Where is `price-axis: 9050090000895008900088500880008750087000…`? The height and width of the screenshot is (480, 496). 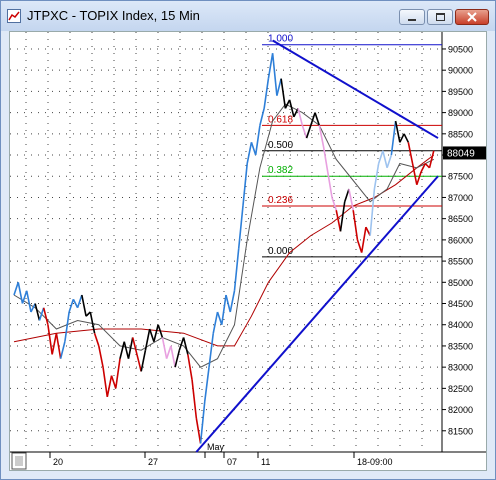
price-axis: 9050090000895008900088500880008750087000… is located at coordinates (457, 240).